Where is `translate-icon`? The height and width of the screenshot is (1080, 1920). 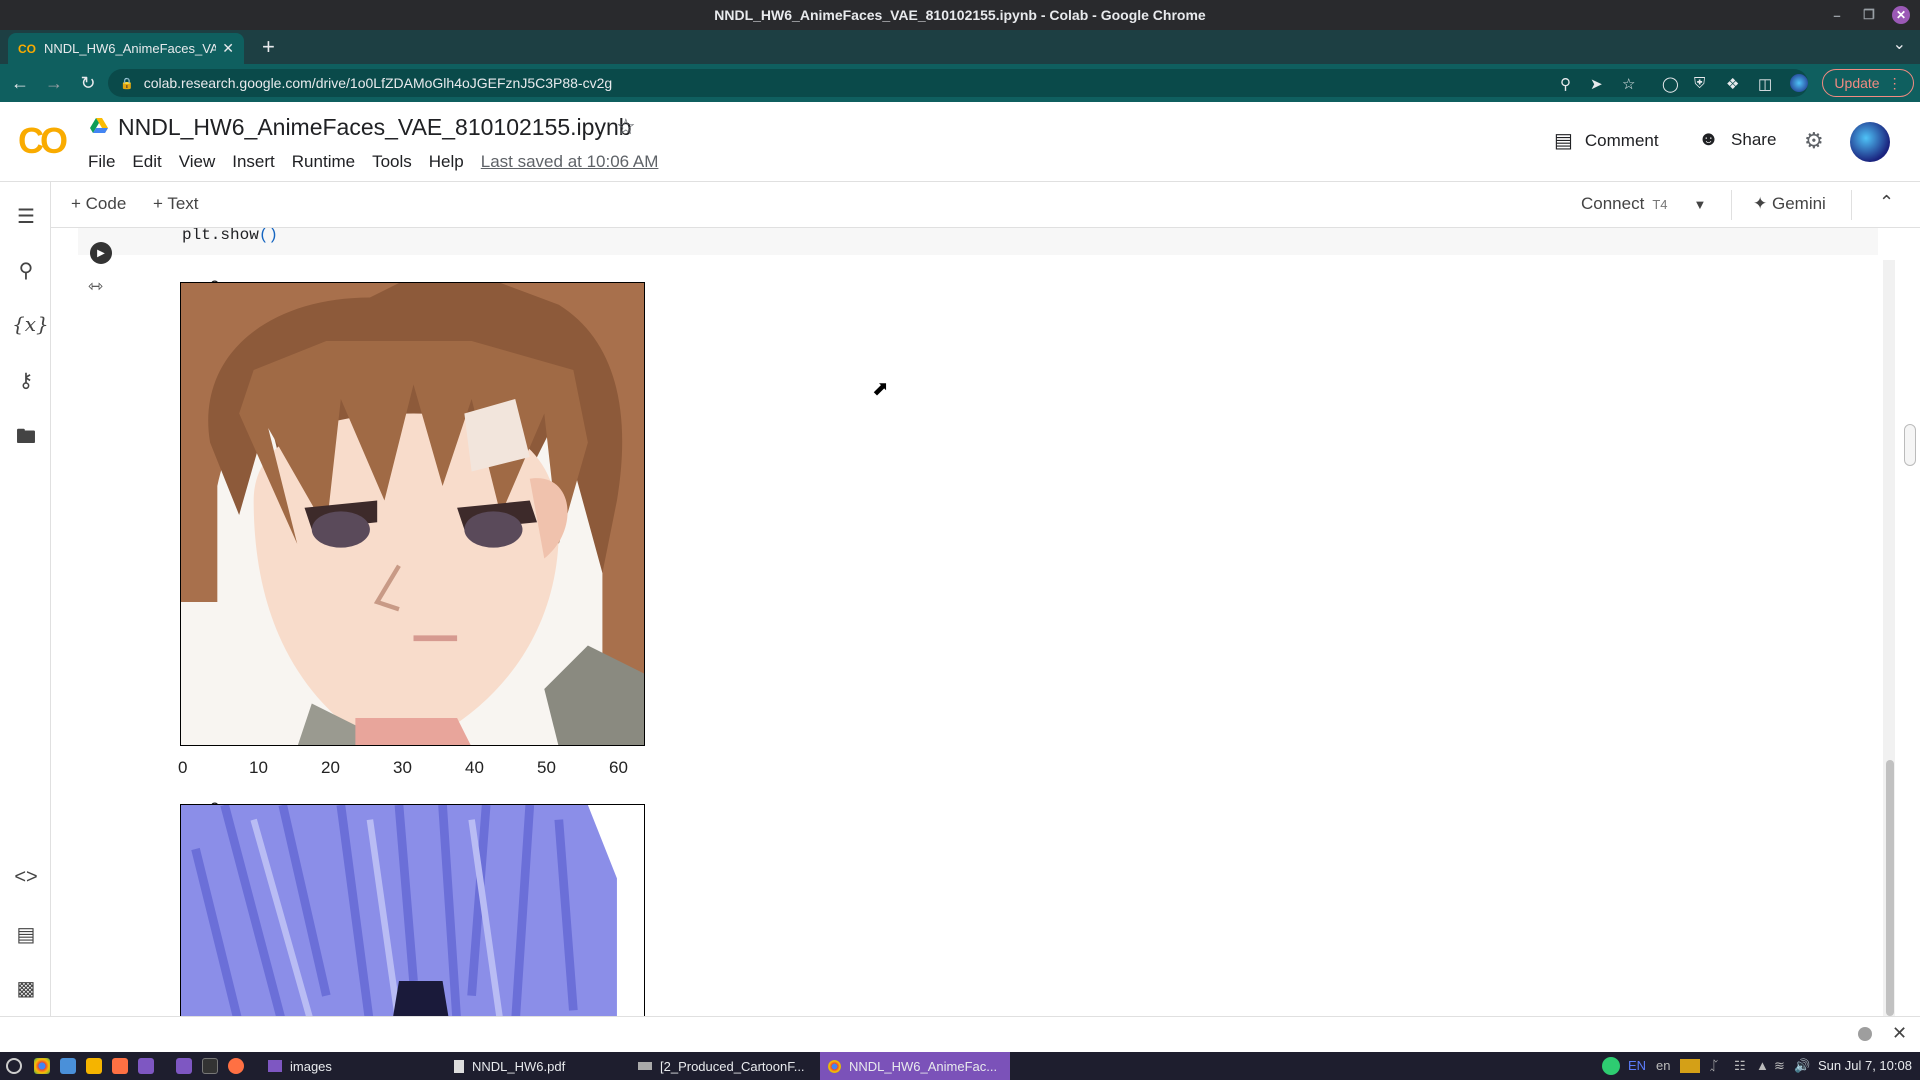 translate-icon is located at coordinates (68, 1066).